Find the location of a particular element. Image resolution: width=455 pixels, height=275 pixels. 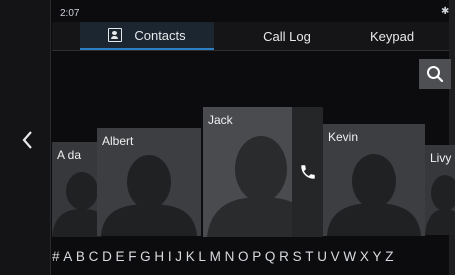

alphabet-letter-o: O is located at coordinates (243, 256).